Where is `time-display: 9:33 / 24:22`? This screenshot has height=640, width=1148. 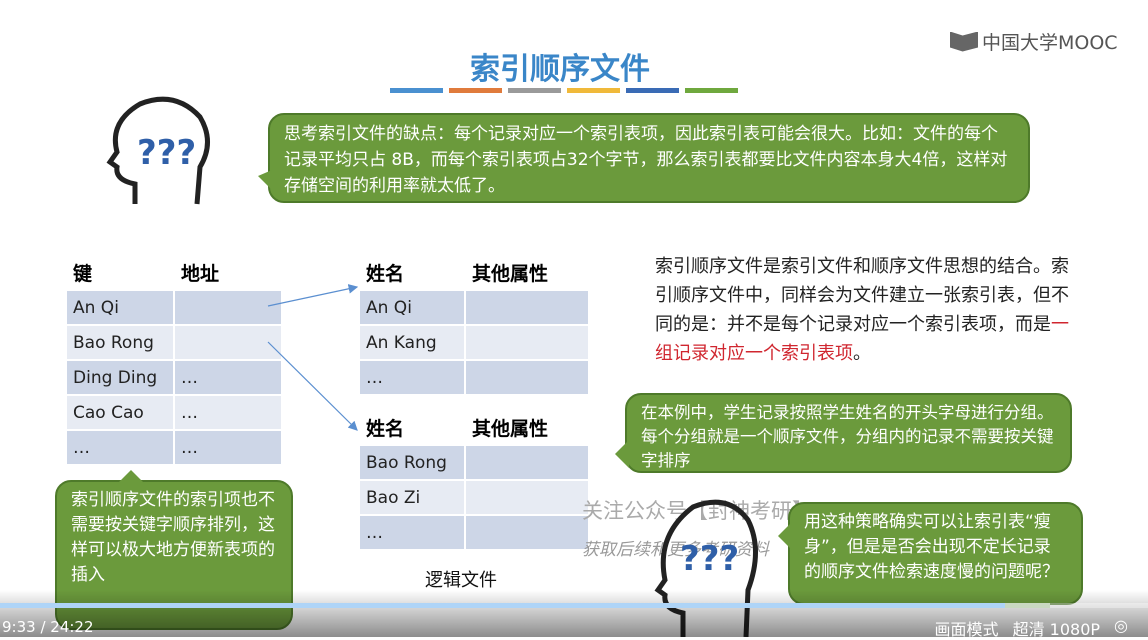
time-display: 9:33 / 24:22 is located at coordinates (48, 627).